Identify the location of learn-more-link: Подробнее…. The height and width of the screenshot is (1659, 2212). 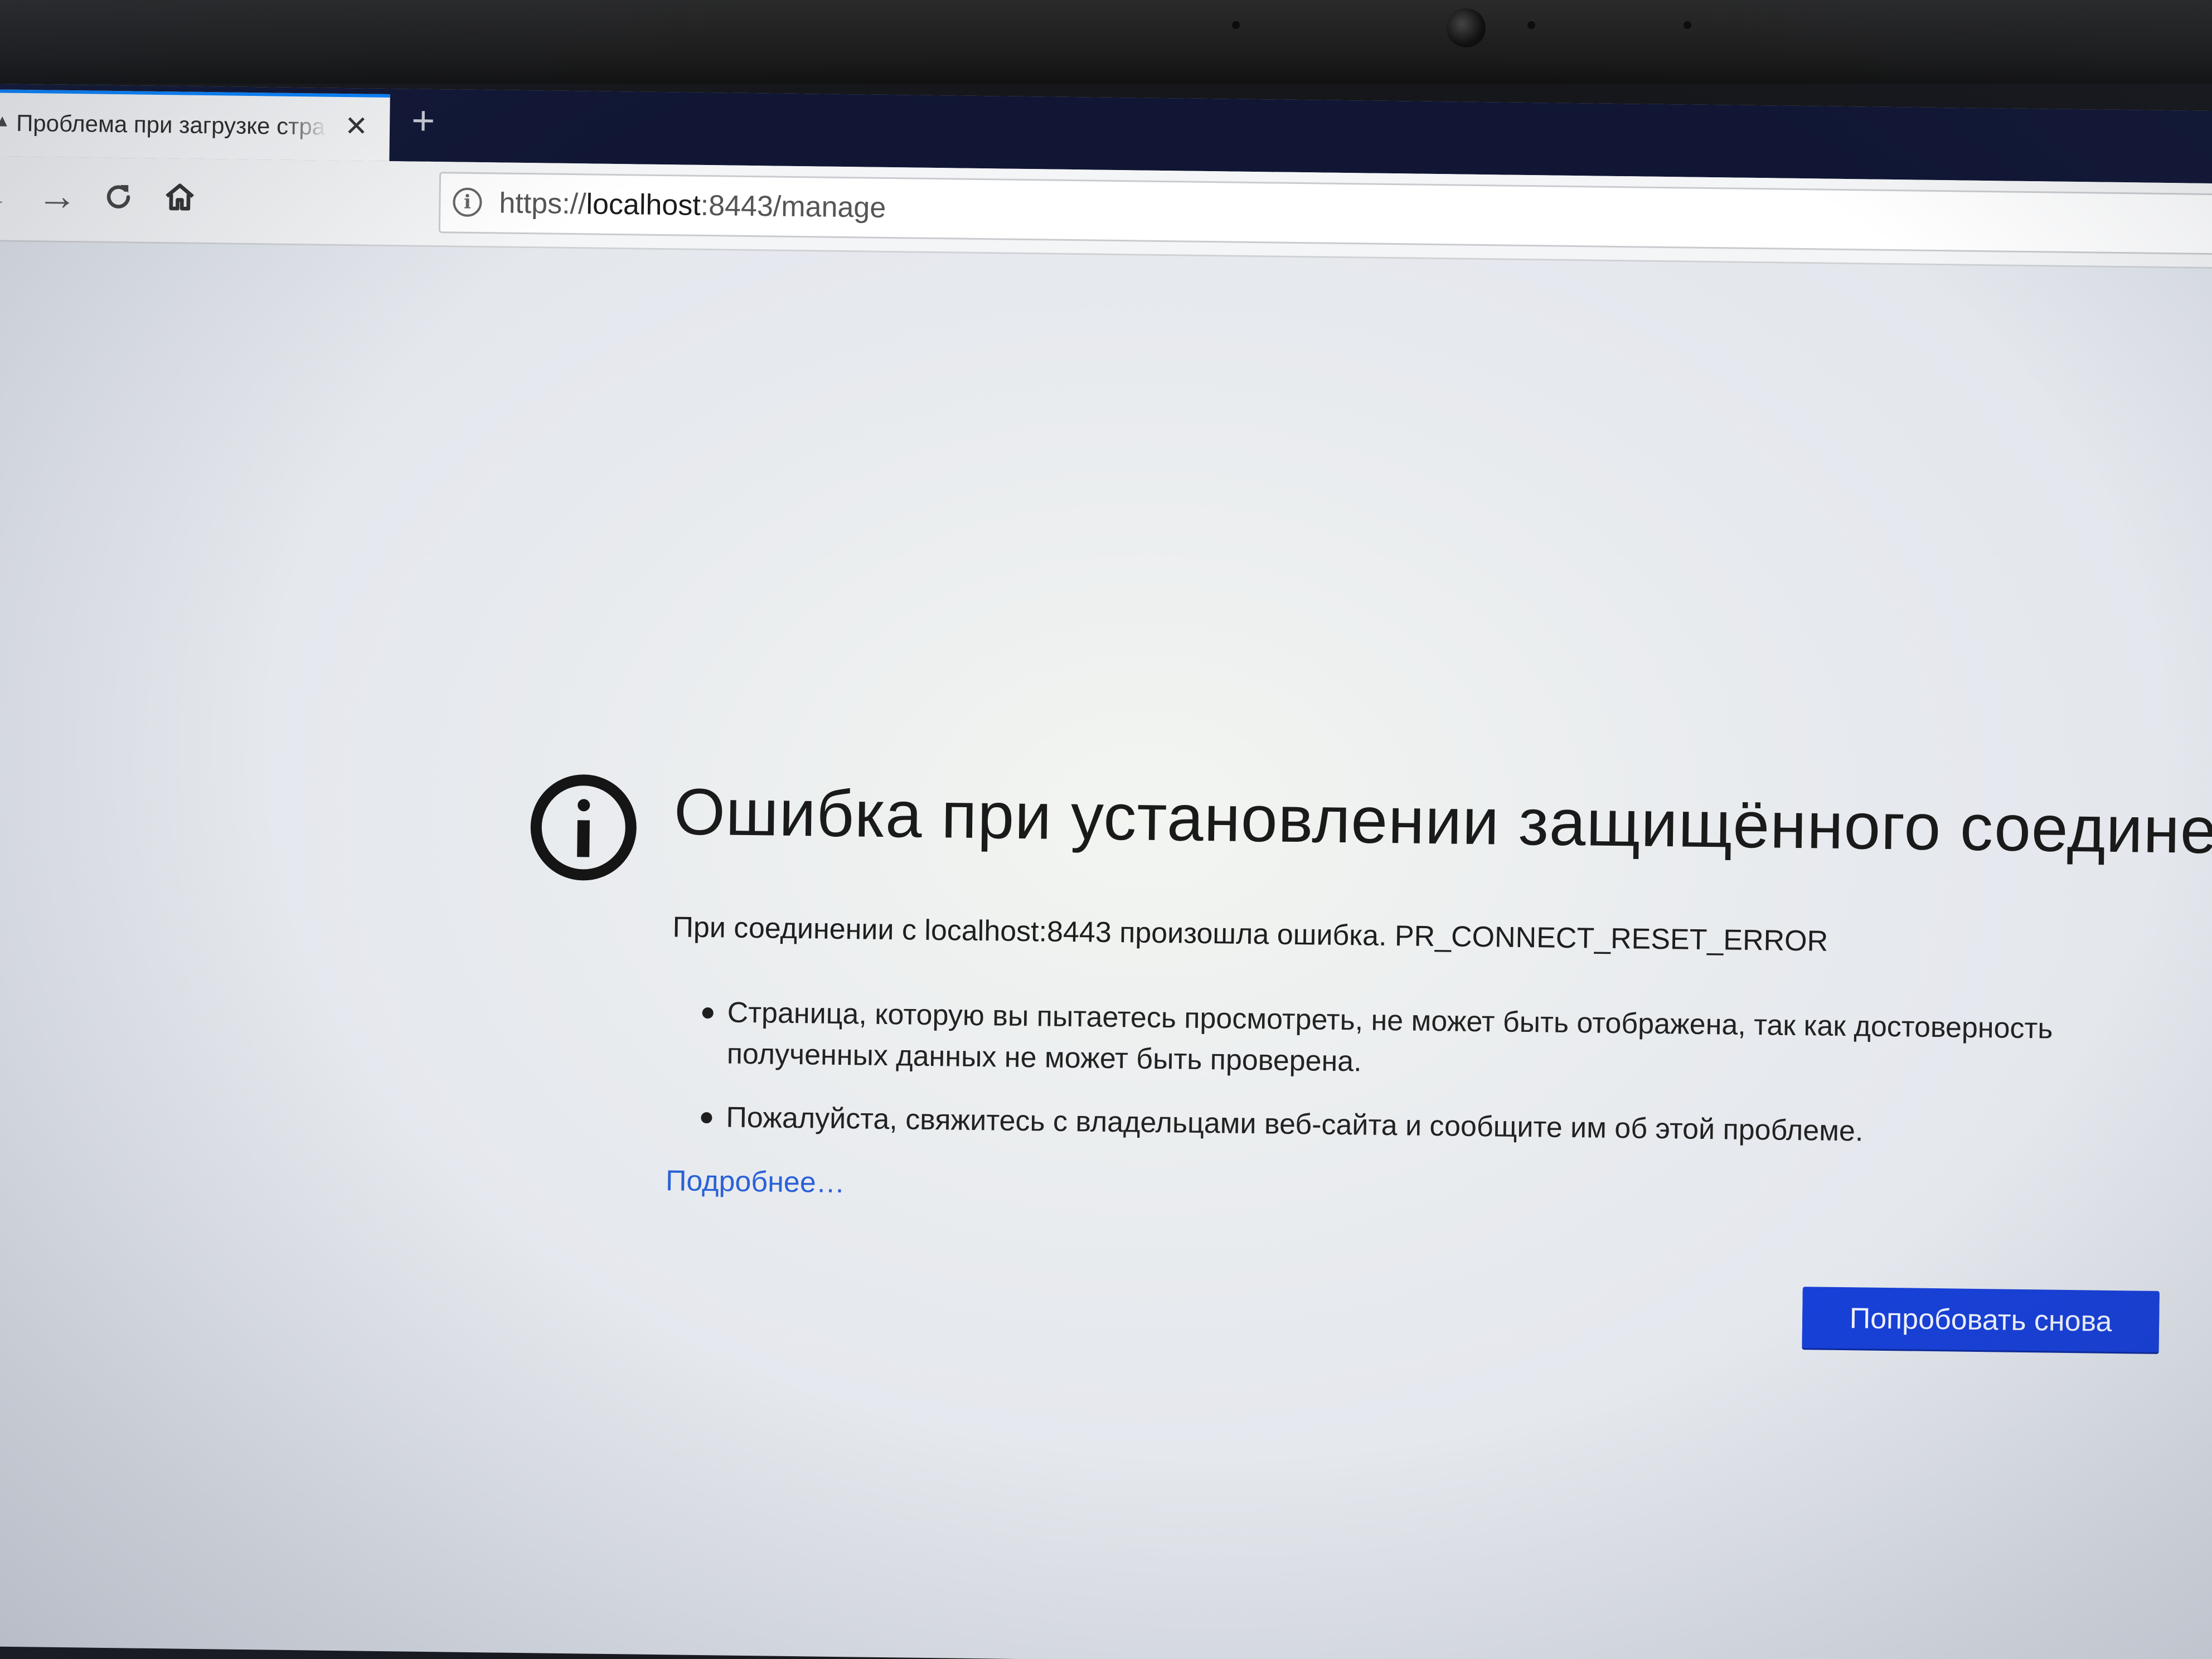
(755, 1182).